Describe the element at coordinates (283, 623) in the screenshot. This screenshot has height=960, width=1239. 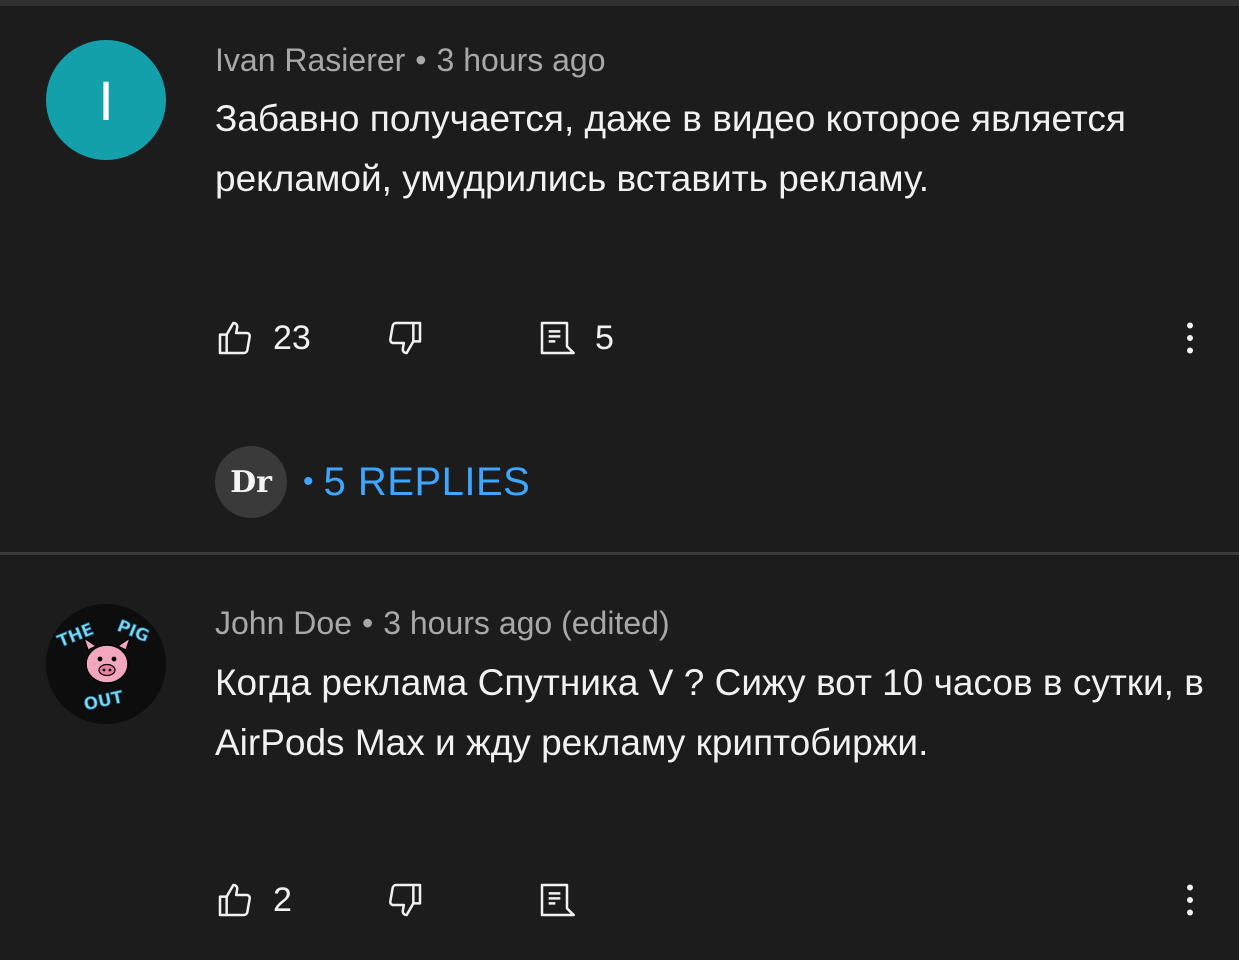
I see `author-name: John Doe` at that location.